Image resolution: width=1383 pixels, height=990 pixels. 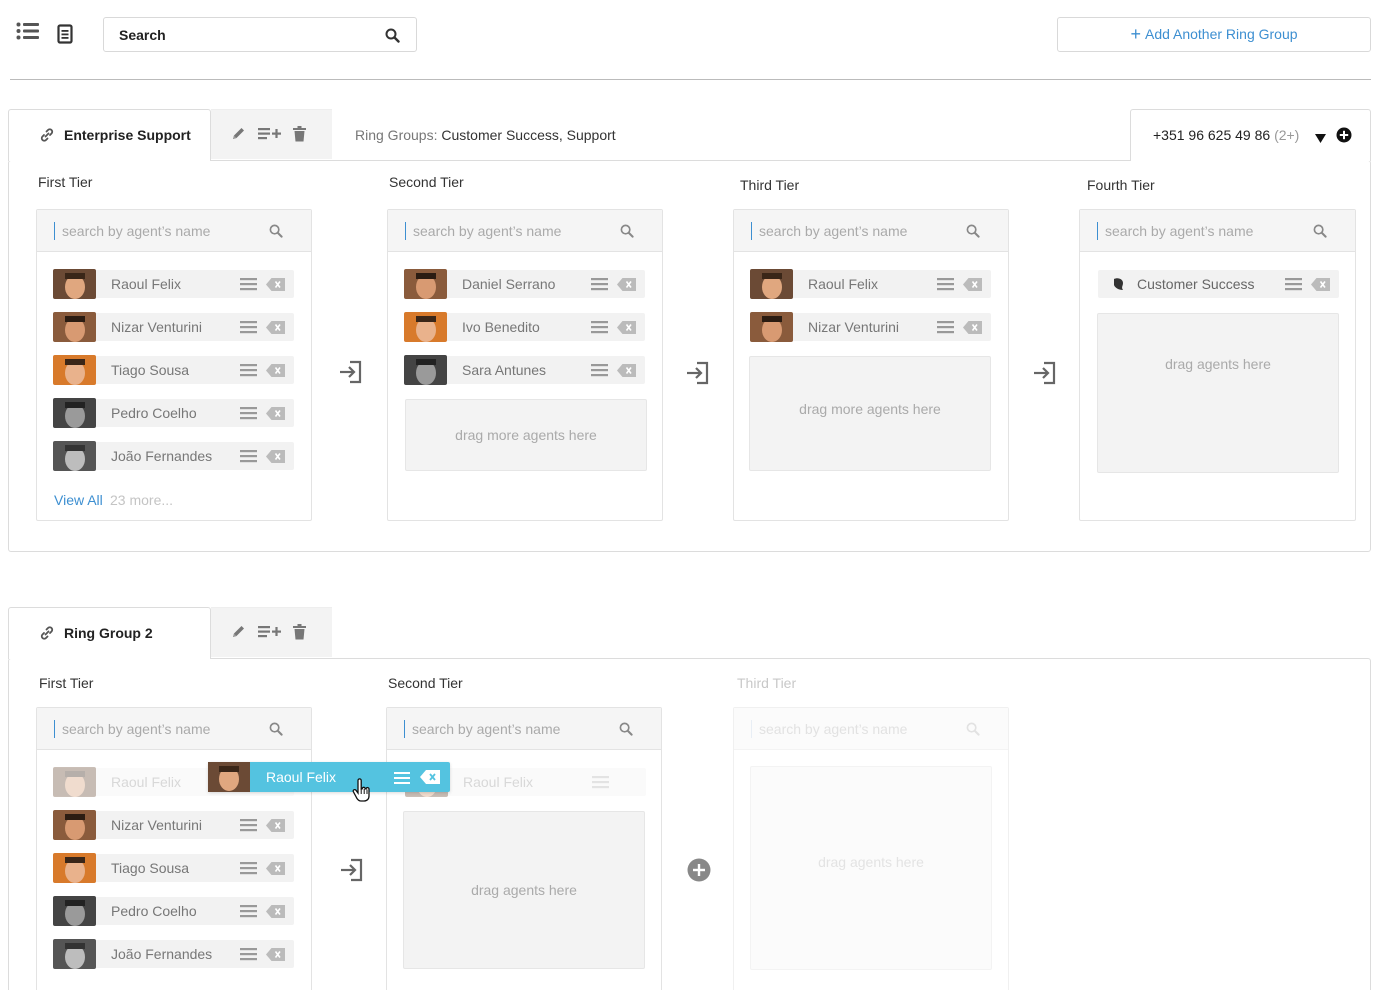 What do you see at coordinates (150, 868) in the screenshot?
I see `agent-name: Tiago Sousa` at bounding box center [150, 868].